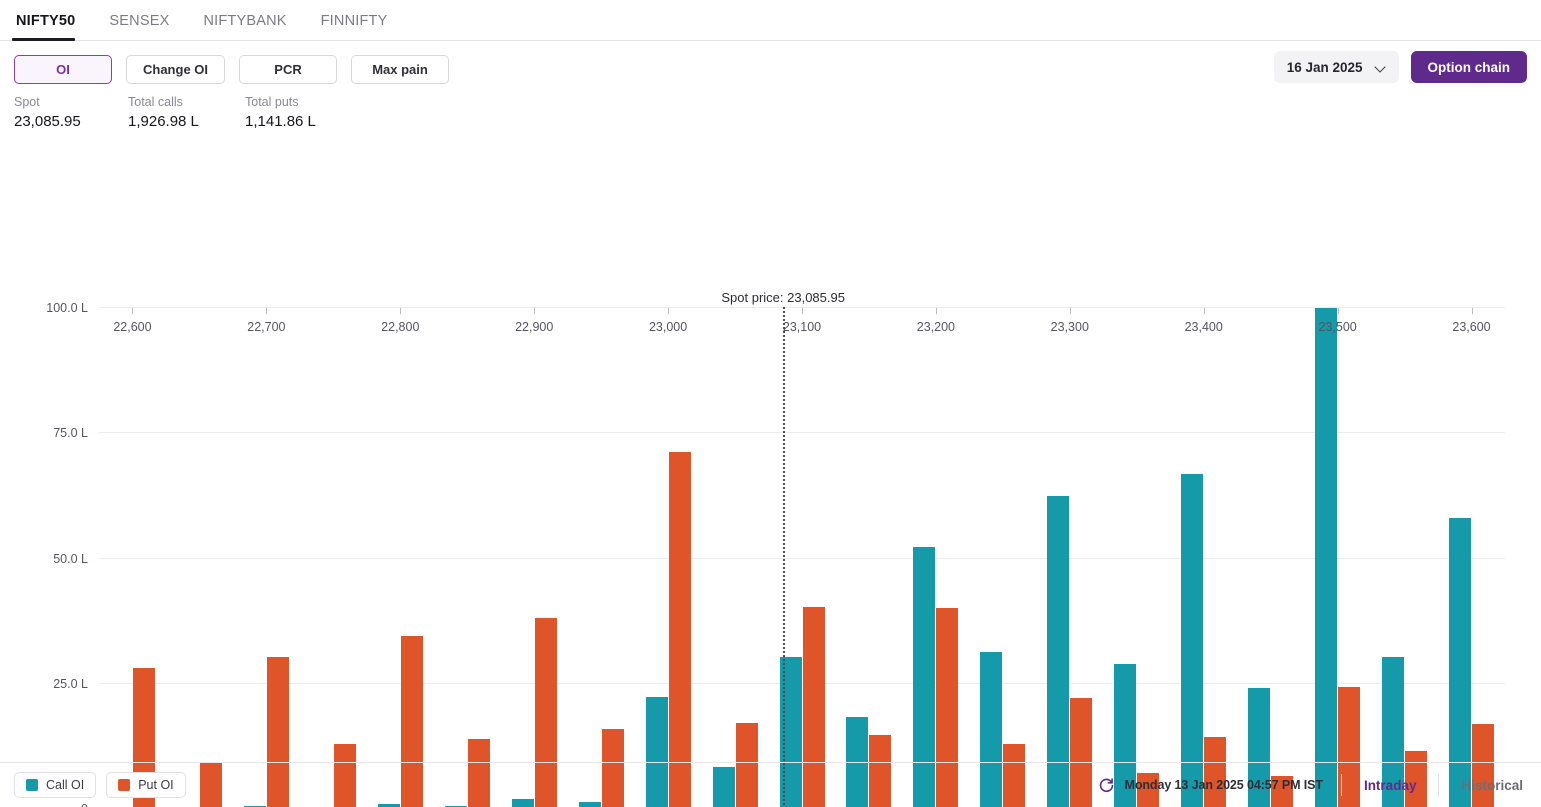 The width and height of the screenshot is (1541, 807). I want to click on oi-button-label: OI, so click(63, 69).